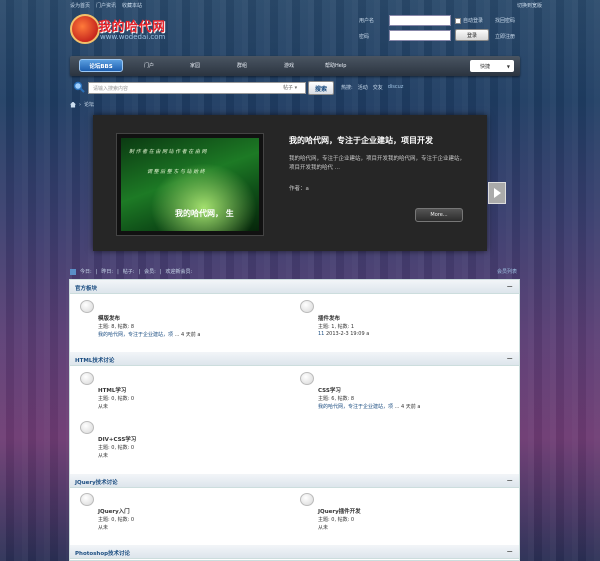 This screenshot has width=600, height=561. Describe the element at coordinates (86, 272) in the screenshot. I see `stat-today: 今日:` at that location.